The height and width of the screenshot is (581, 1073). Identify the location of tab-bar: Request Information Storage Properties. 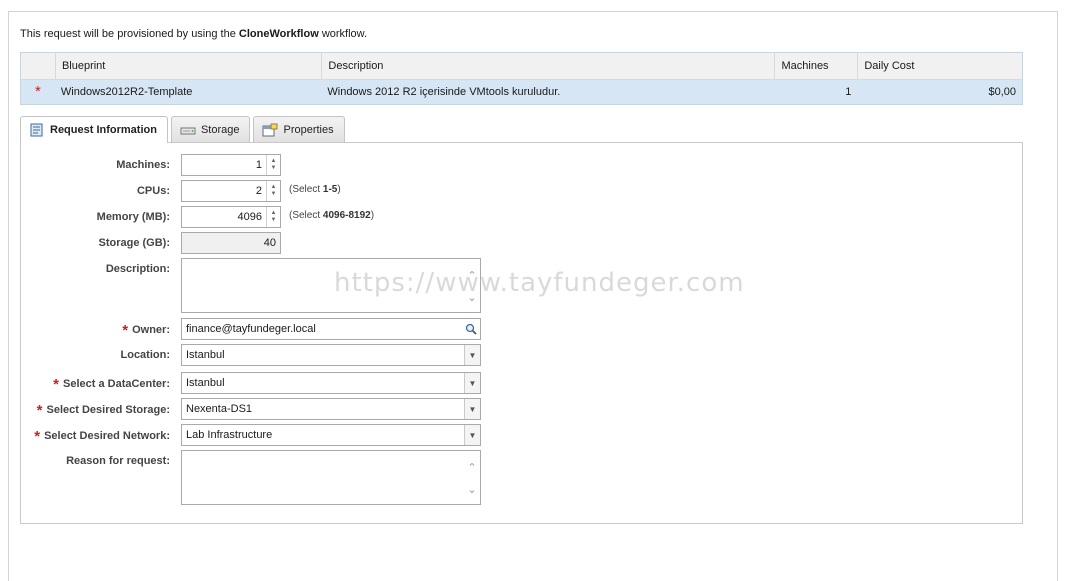
(182, 129).